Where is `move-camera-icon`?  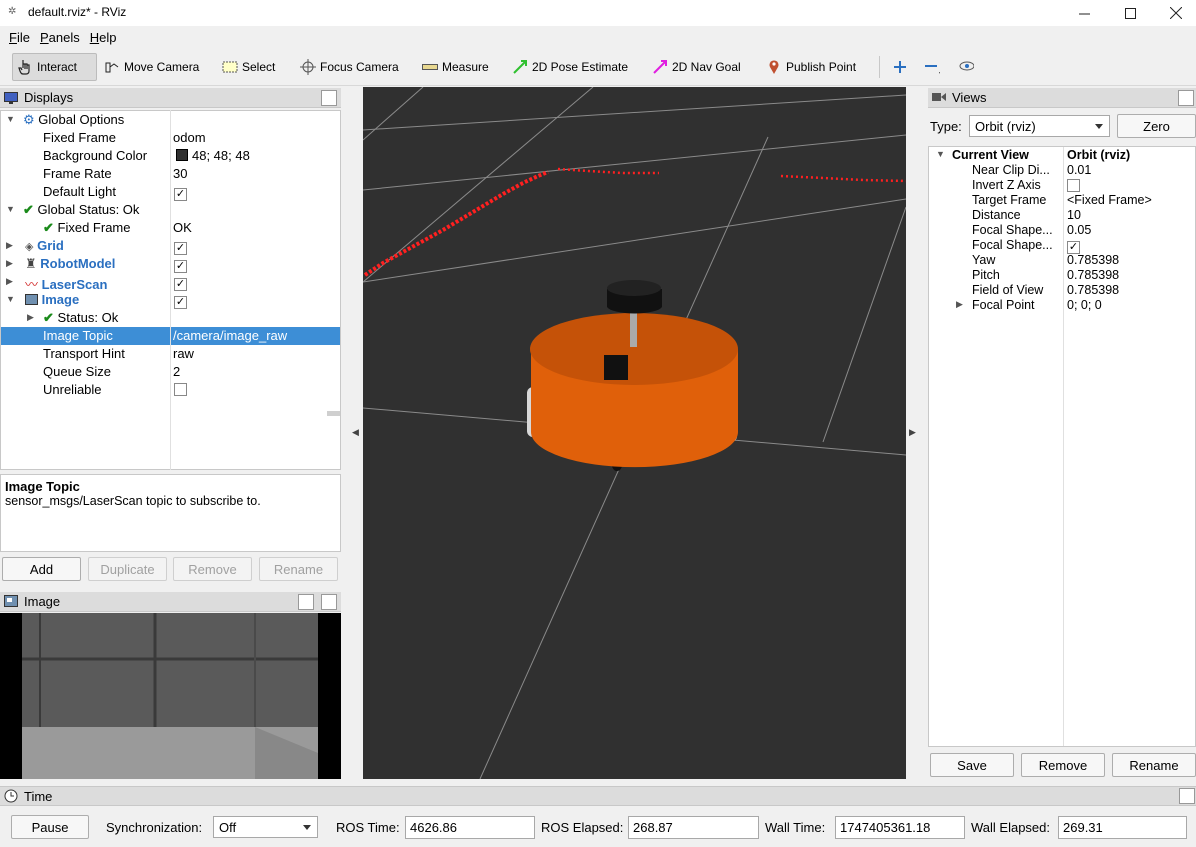
move-camera-icon is located at coordinates (112, 67).